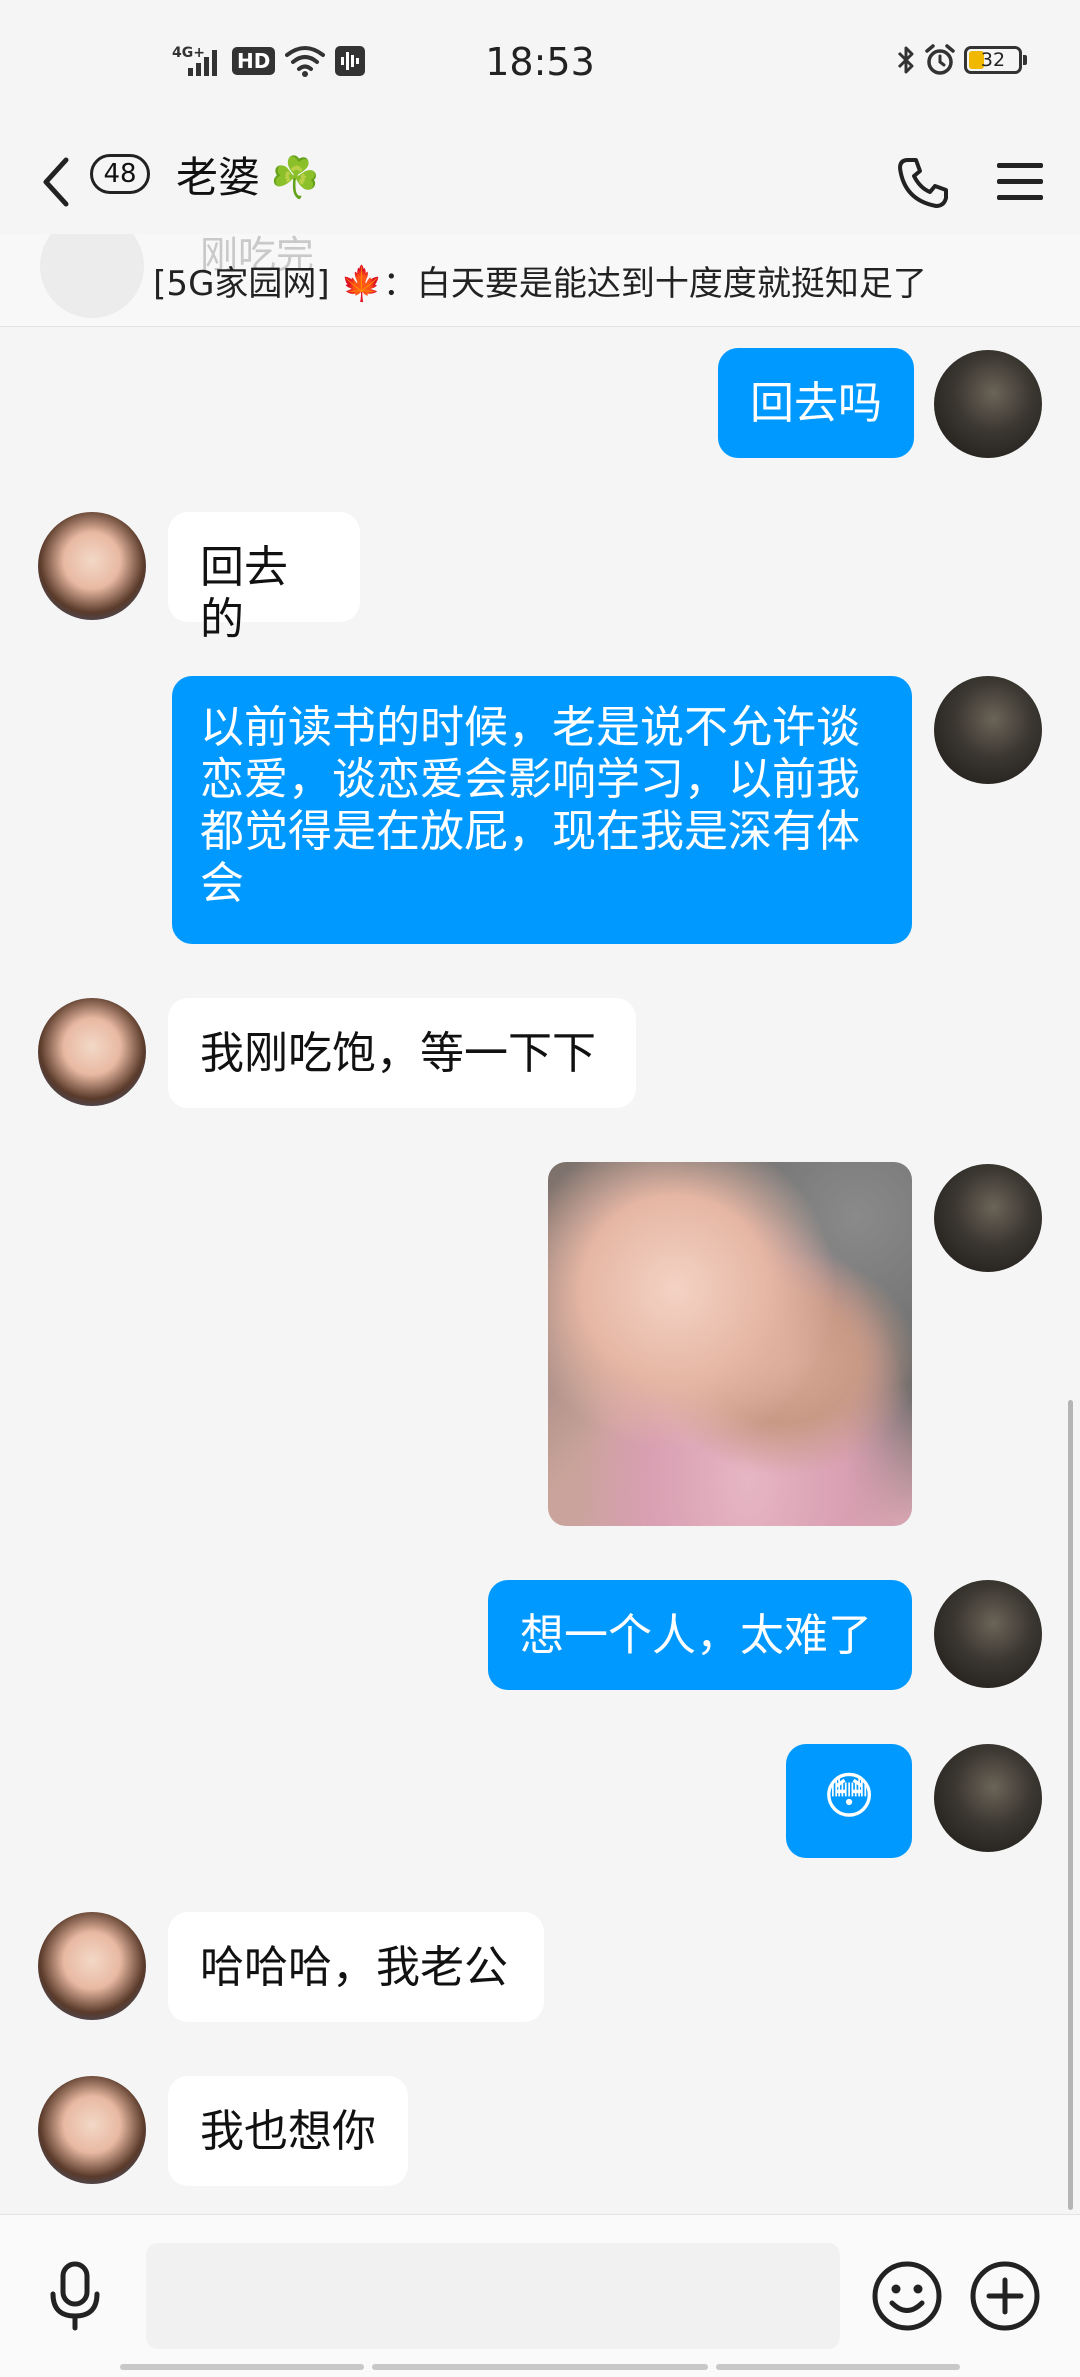 Image resolution: width=1080 pixels, height=2377 pixels. I want to click on chat-header: 48 老婆 ☘️, so click(540, 182).